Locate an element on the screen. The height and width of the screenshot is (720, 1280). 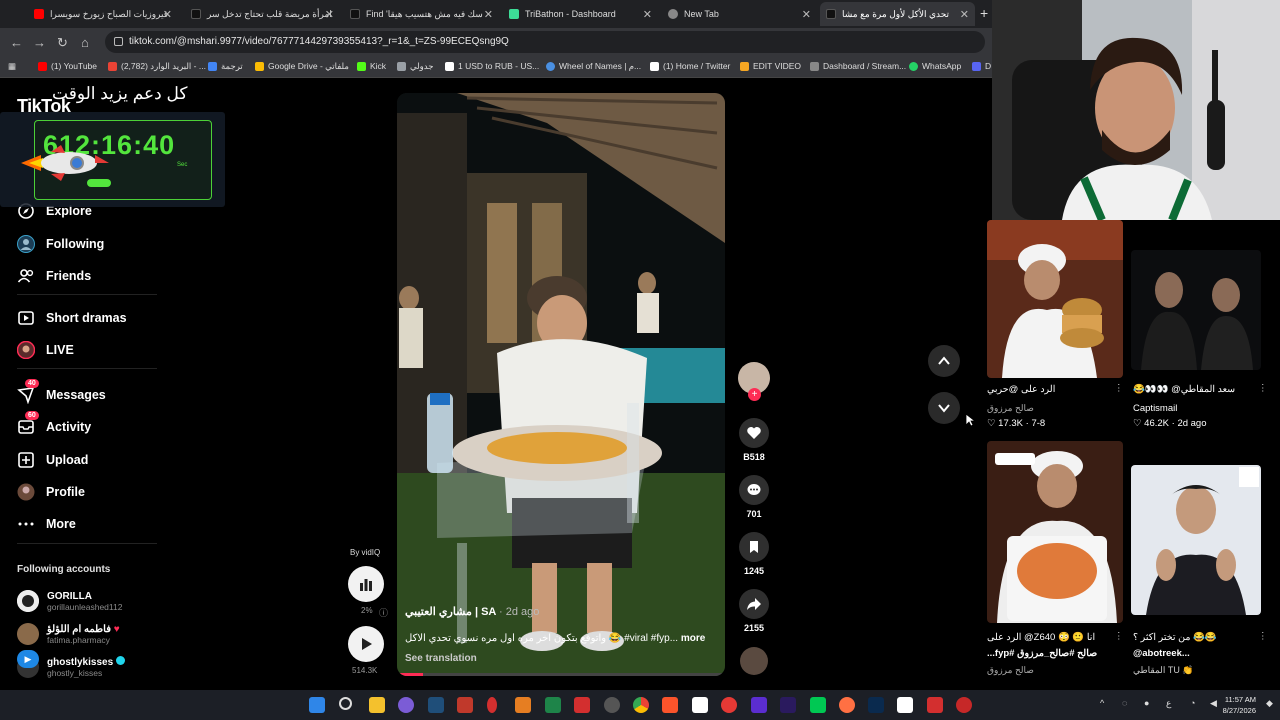
obs-icon is located at coordinates (612, 705).